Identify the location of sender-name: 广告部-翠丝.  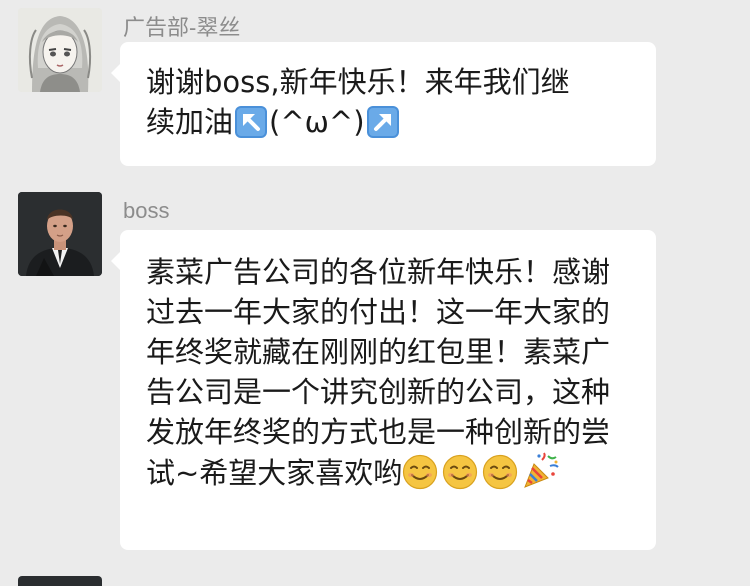
(182, 27).